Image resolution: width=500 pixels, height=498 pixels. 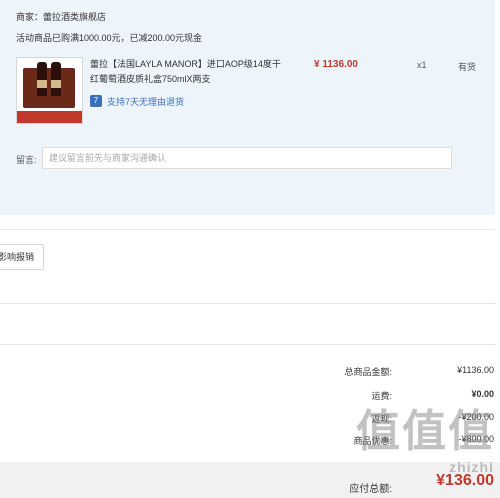 I want to click on message-input, so click(x=247, y=158).